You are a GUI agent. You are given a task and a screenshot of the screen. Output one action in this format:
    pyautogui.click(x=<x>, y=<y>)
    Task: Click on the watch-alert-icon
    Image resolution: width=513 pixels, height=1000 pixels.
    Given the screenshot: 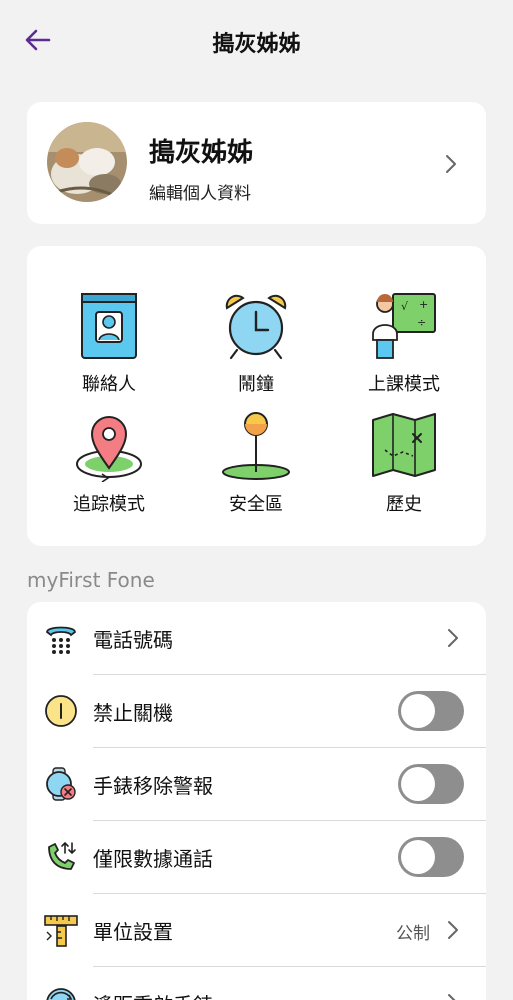 What is the action you would take?
    pyautogui.click(x=61, y=784)
    